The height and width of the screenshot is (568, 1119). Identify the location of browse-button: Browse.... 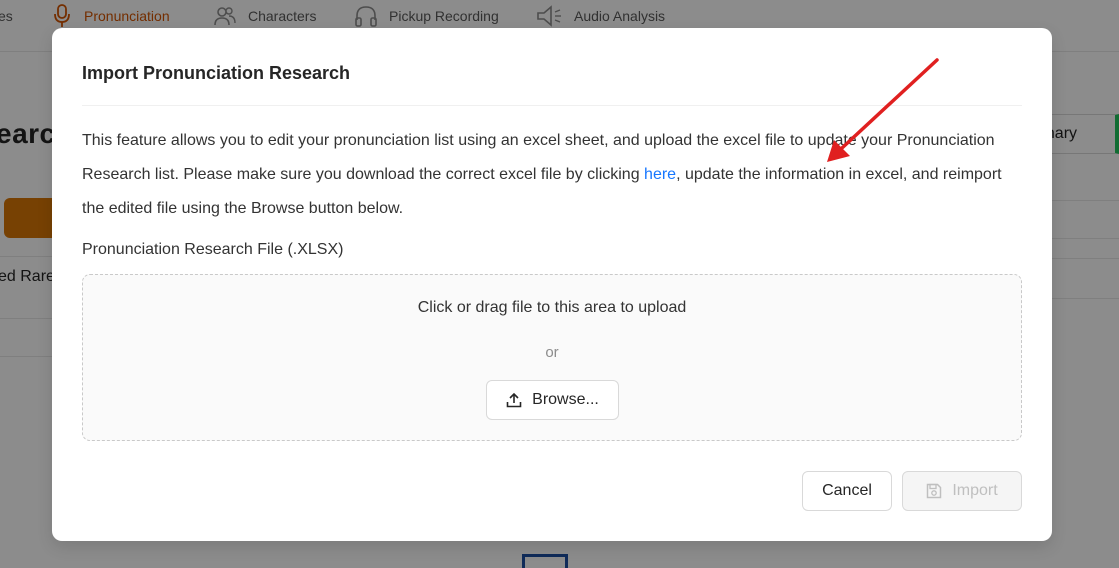
(552, 400).